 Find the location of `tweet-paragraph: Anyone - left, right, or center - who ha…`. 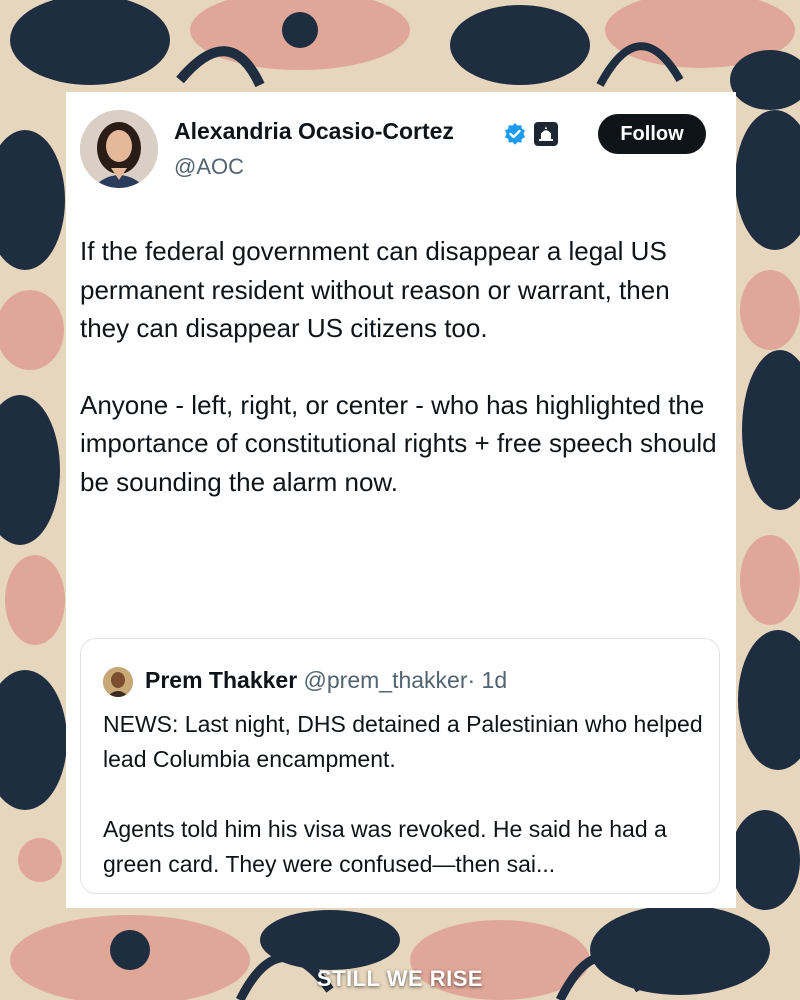

tweet-paragraph: Anyone - left, right, or center - who ha… is located at coordinates (398, 443).